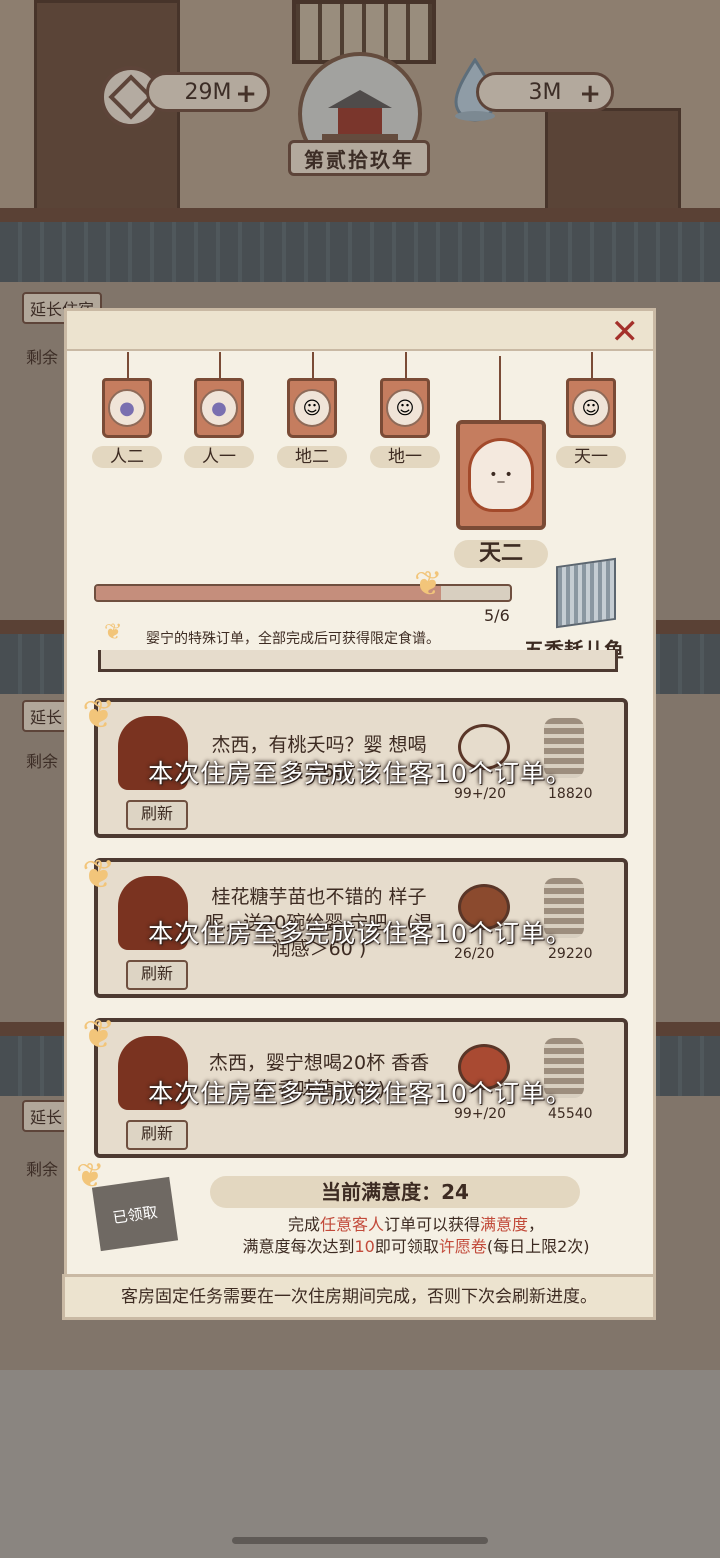  I want to click on tier-tag-ren2: ●, so click(127, 408).